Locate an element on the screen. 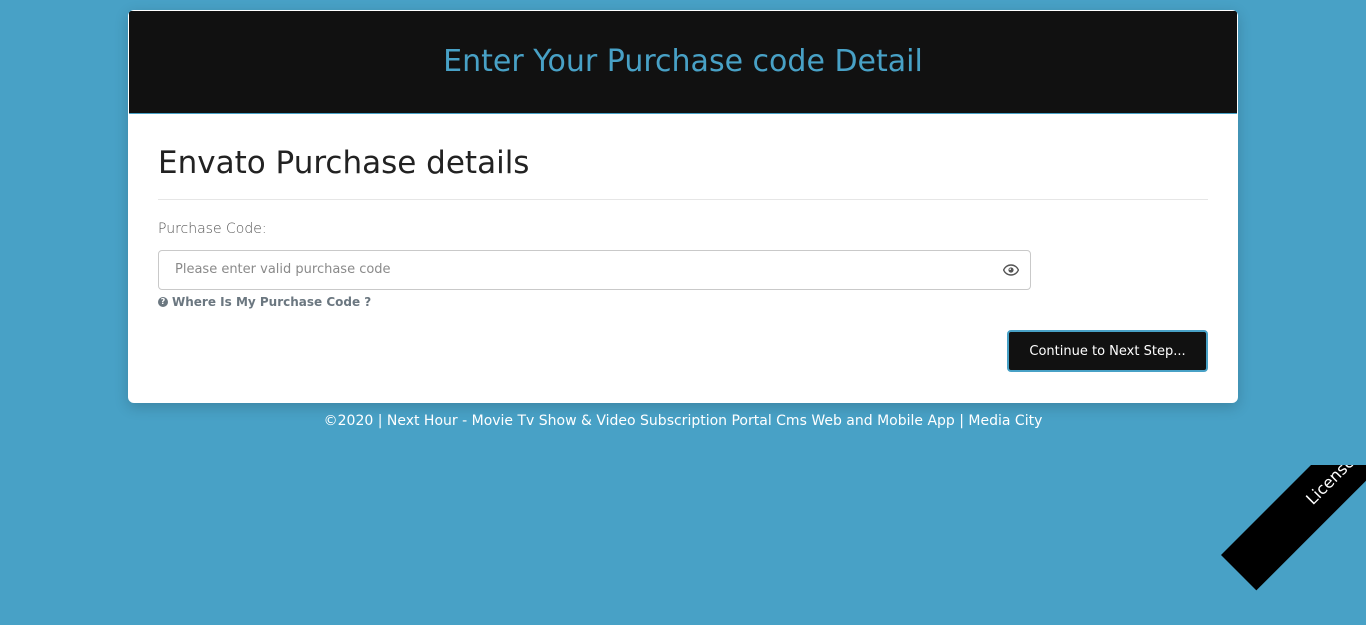 This screenshot has height=625, width=1366. section-divider is located at coordinates (683, 199).